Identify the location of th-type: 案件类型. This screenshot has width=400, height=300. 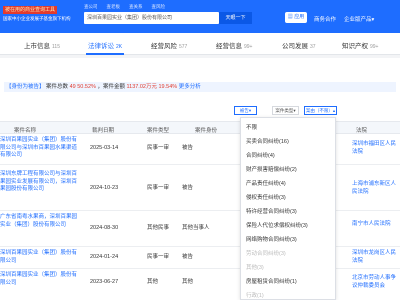
(158, 131).